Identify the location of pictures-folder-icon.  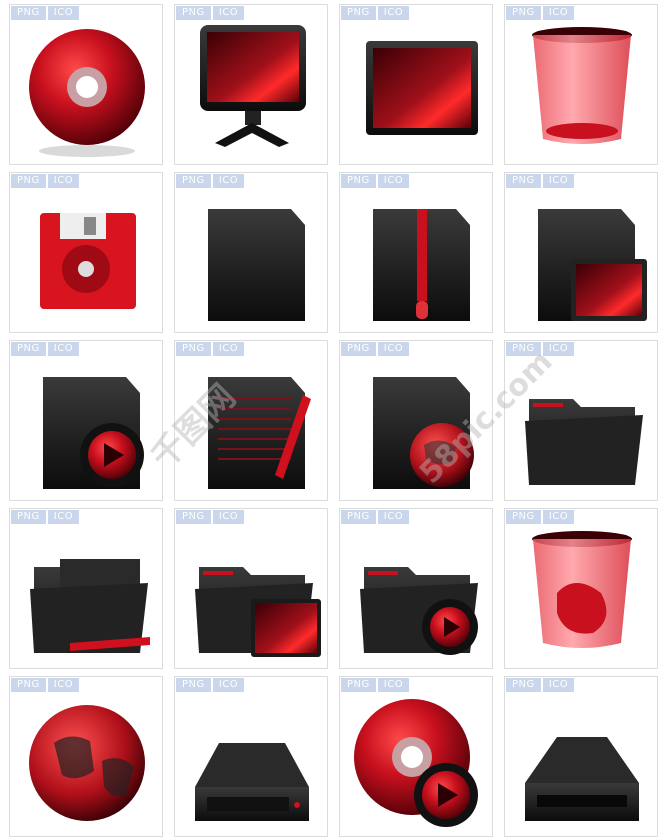
(252, 596).